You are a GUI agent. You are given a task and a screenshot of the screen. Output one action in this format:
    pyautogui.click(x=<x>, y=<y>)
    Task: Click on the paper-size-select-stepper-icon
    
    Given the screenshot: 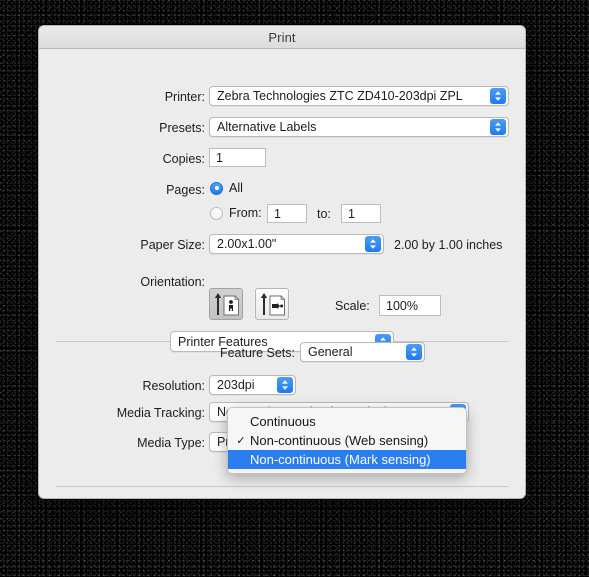 What is the action you would take?
    pyautogui.click(x=373, y=244)
    